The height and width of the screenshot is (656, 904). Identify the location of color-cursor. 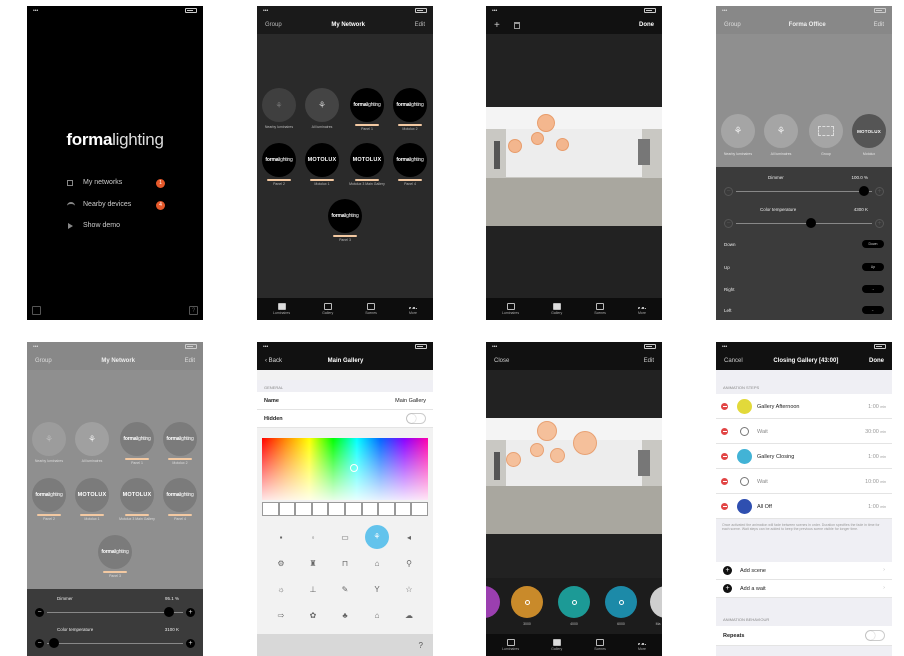
(354, 468).